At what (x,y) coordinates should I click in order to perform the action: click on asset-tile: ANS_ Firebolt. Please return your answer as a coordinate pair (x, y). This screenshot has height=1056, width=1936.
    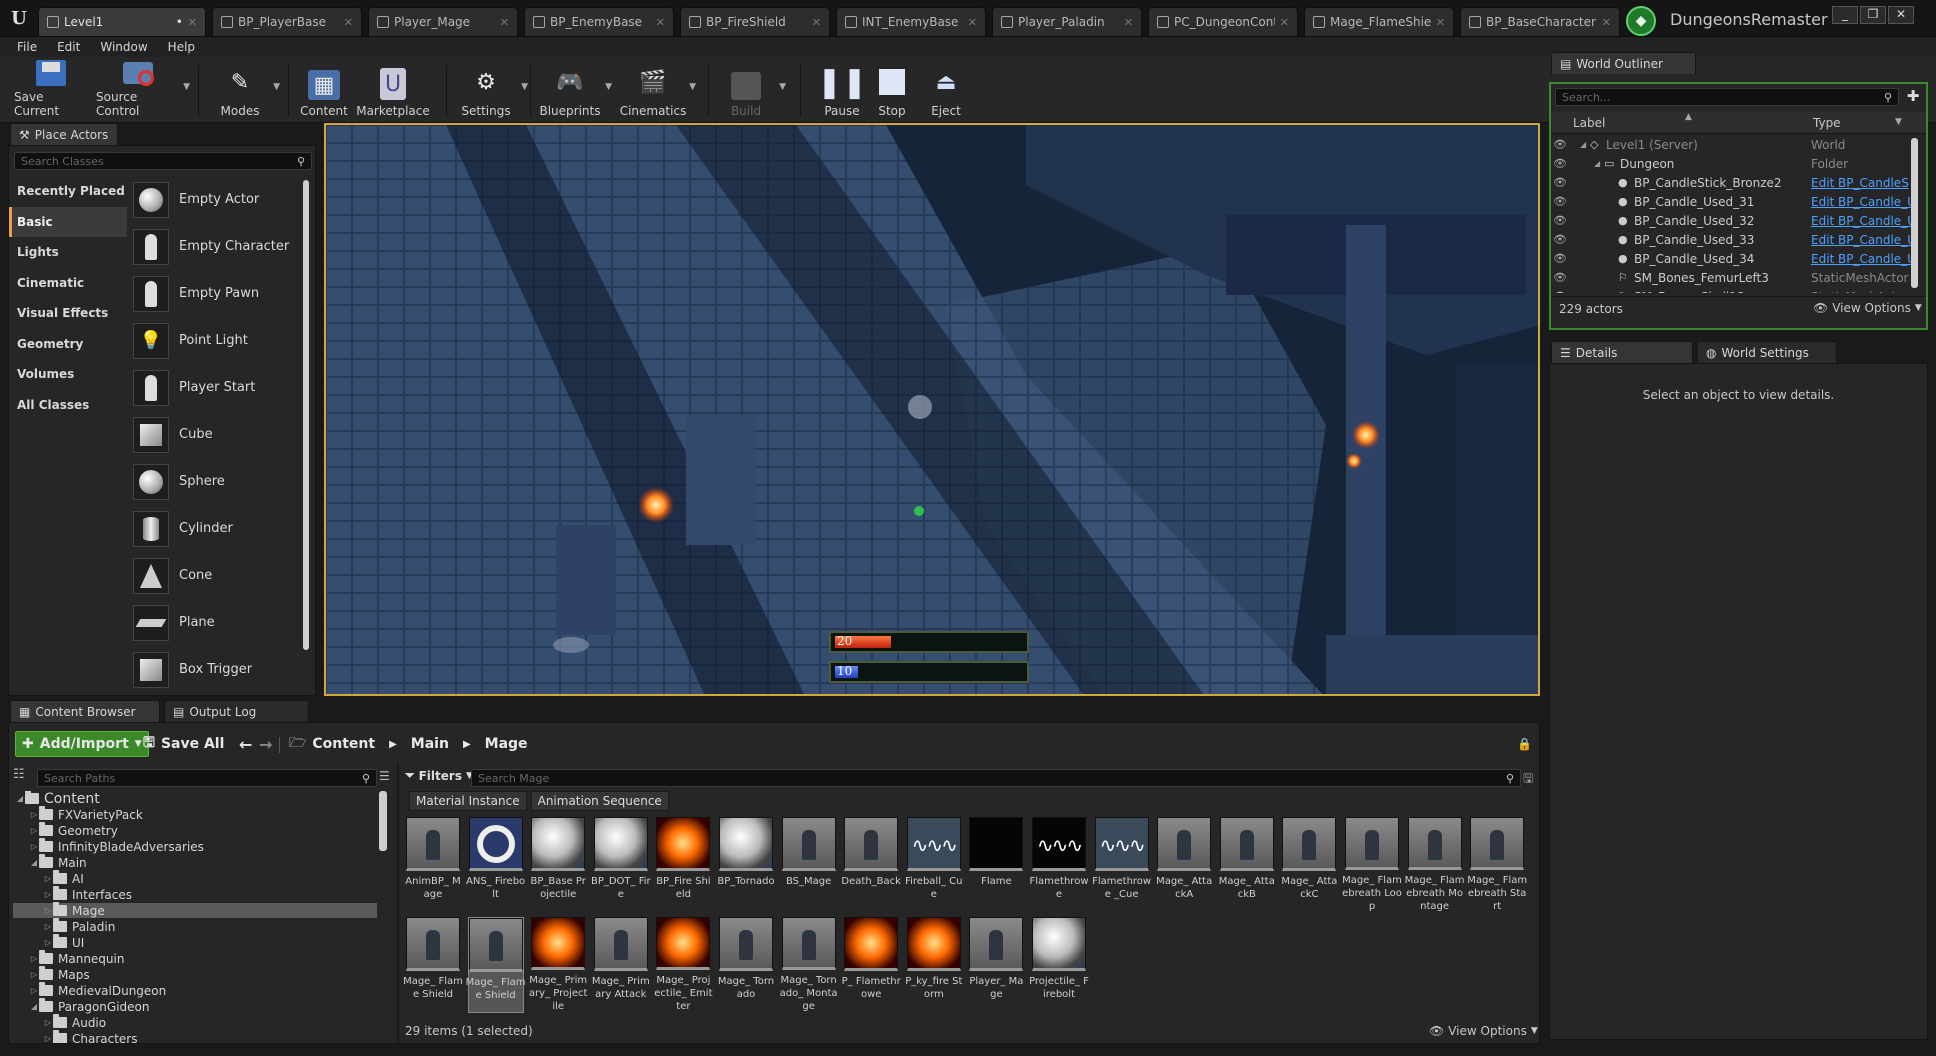
    Looking at the image, I should click on (495, 865).